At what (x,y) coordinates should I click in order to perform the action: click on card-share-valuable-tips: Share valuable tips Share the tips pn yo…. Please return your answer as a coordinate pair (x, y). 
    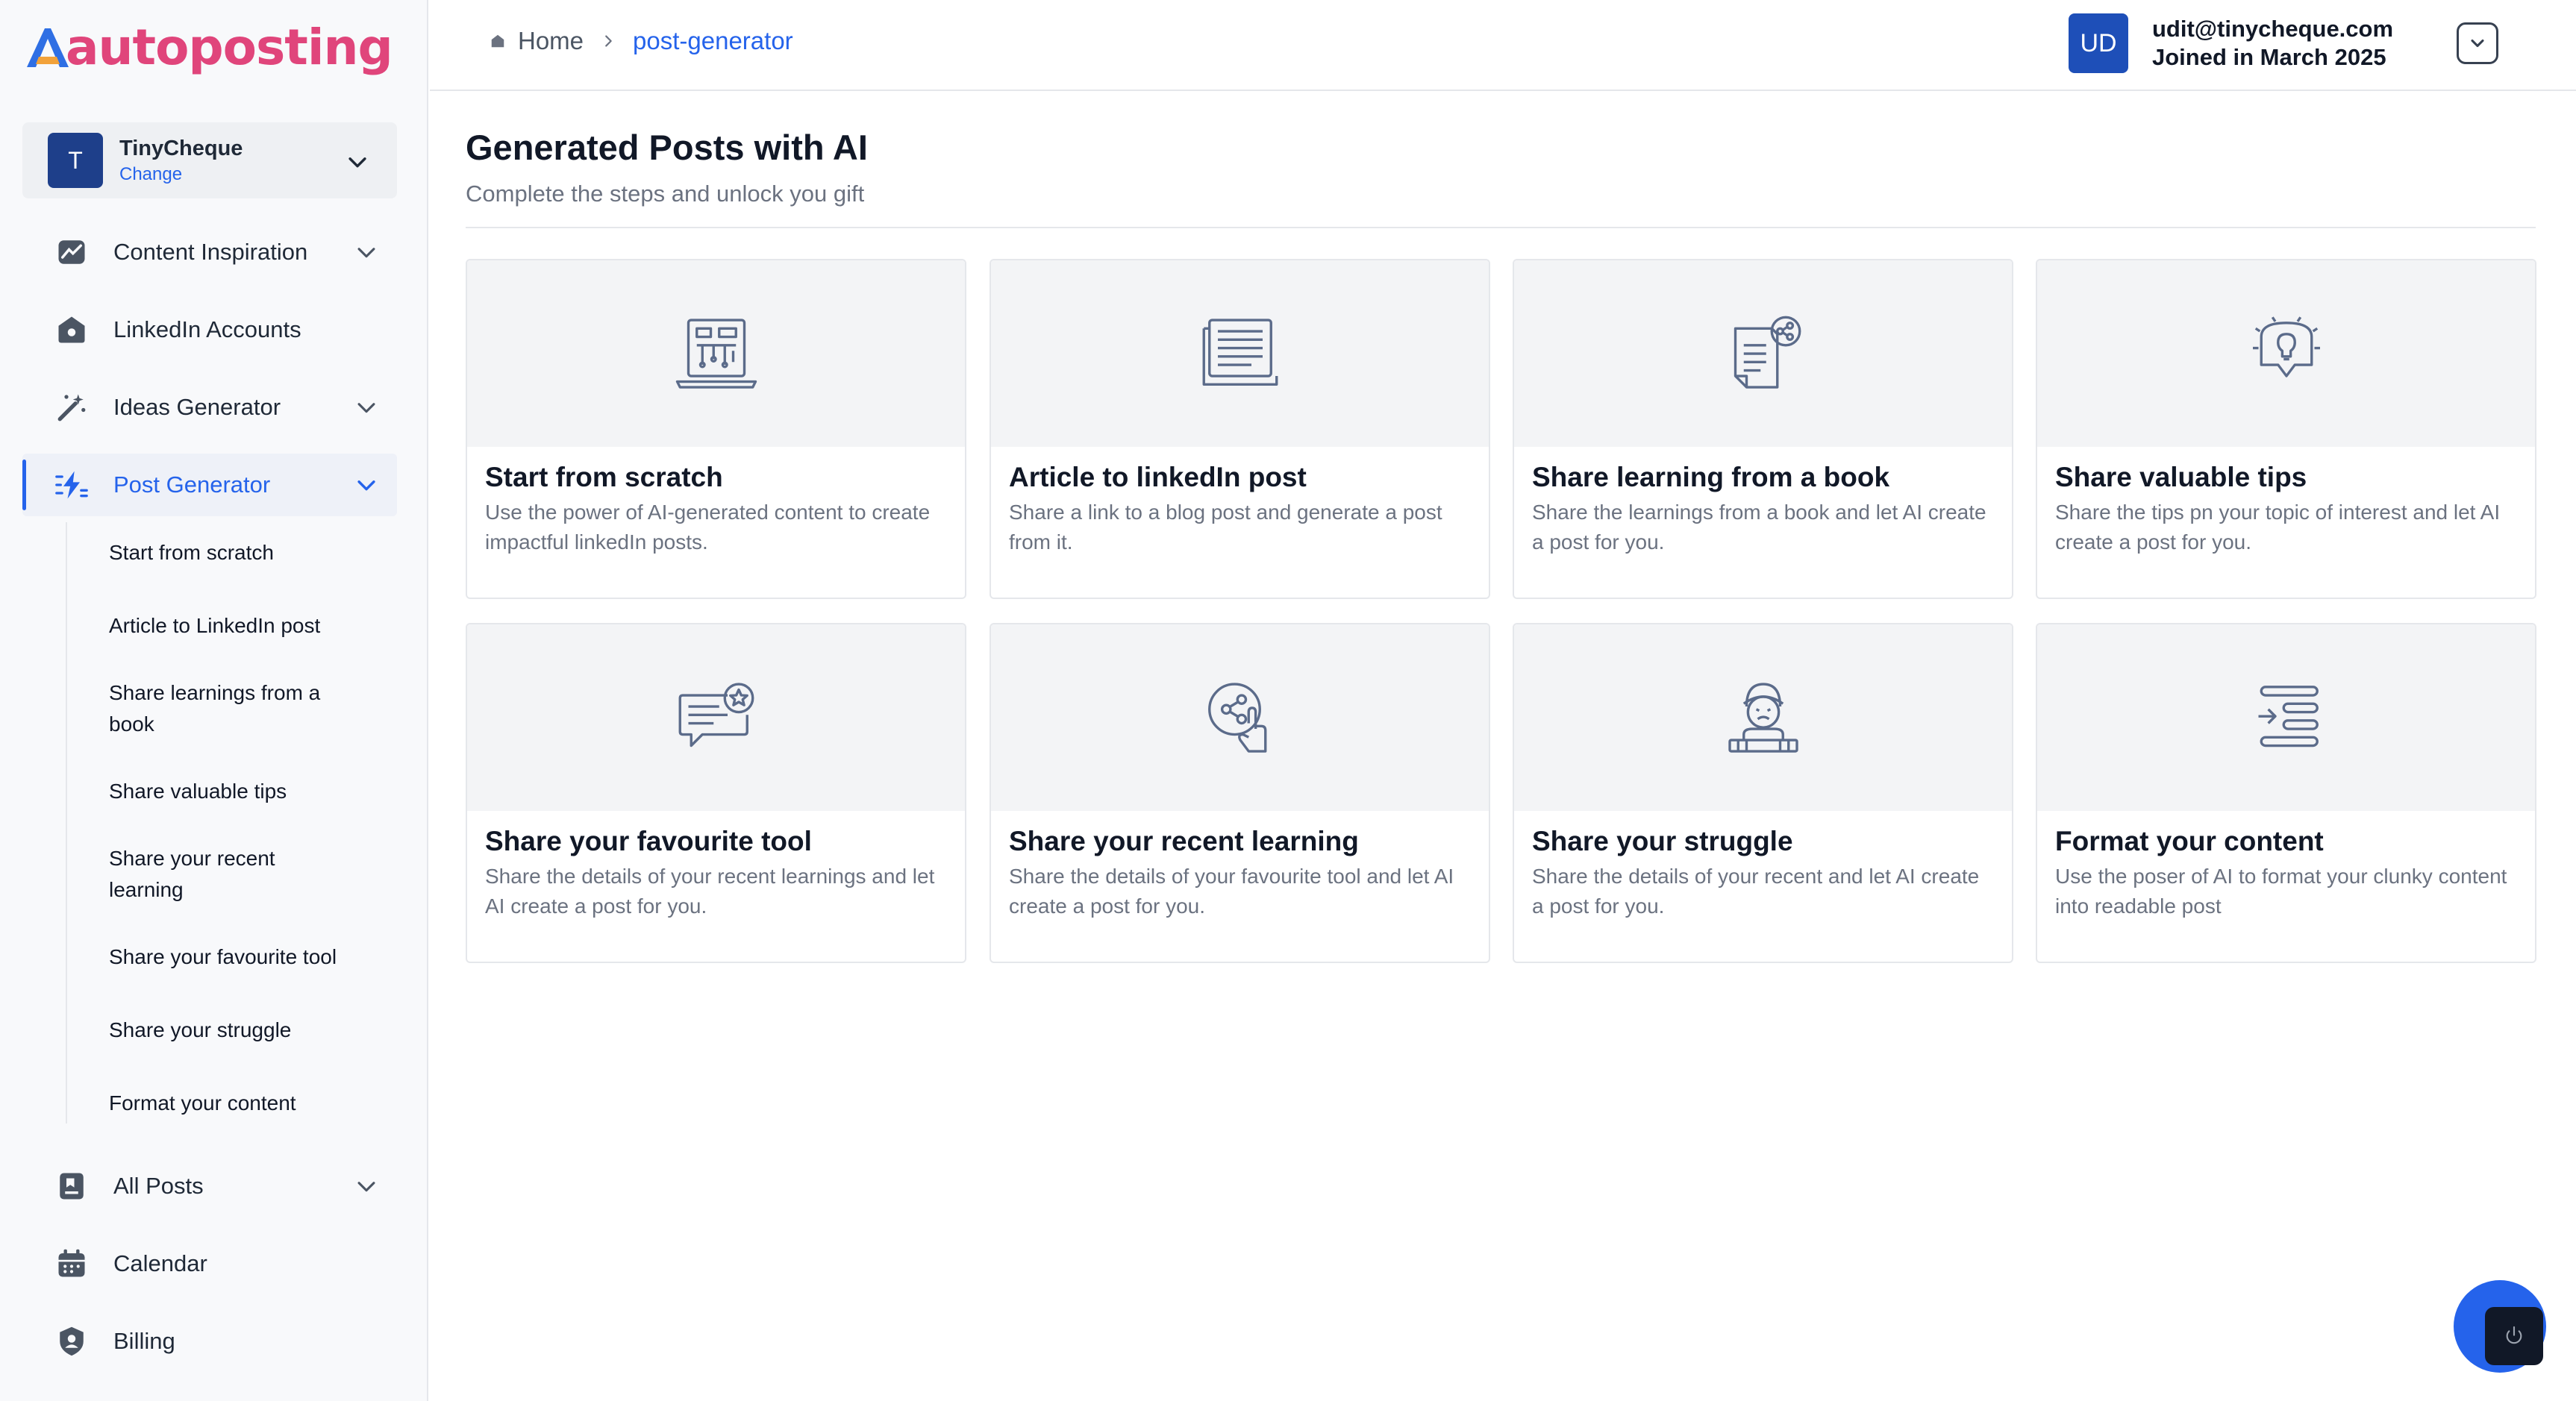
    Looking at the image, I should click on (2286, 429).